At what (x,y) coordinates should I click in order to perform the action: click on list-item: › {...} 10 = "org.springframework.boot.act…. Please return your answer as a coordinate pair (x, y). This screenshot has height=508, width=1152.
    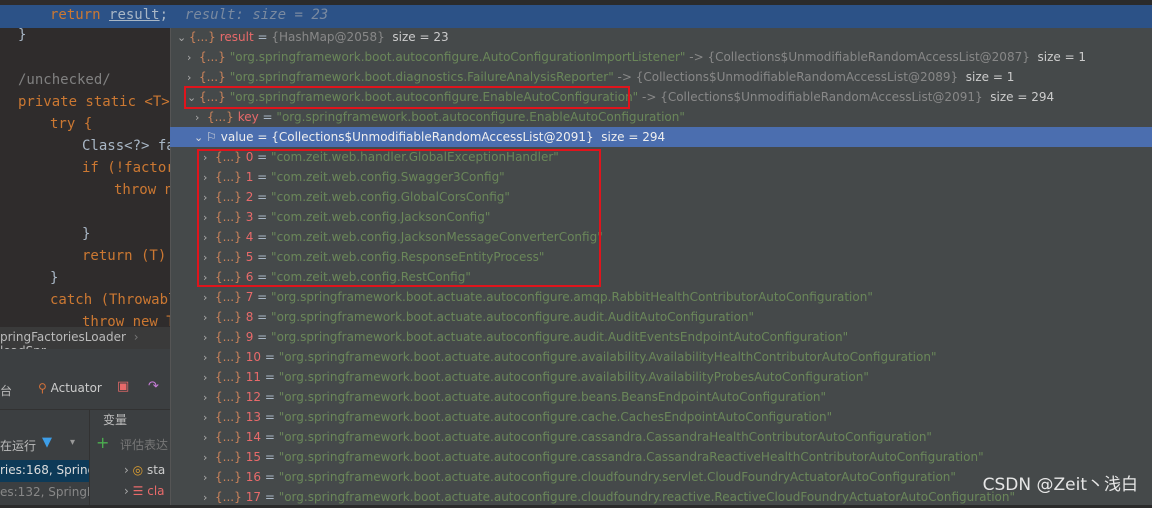
    Looking at the image, I should click on (569, 357).